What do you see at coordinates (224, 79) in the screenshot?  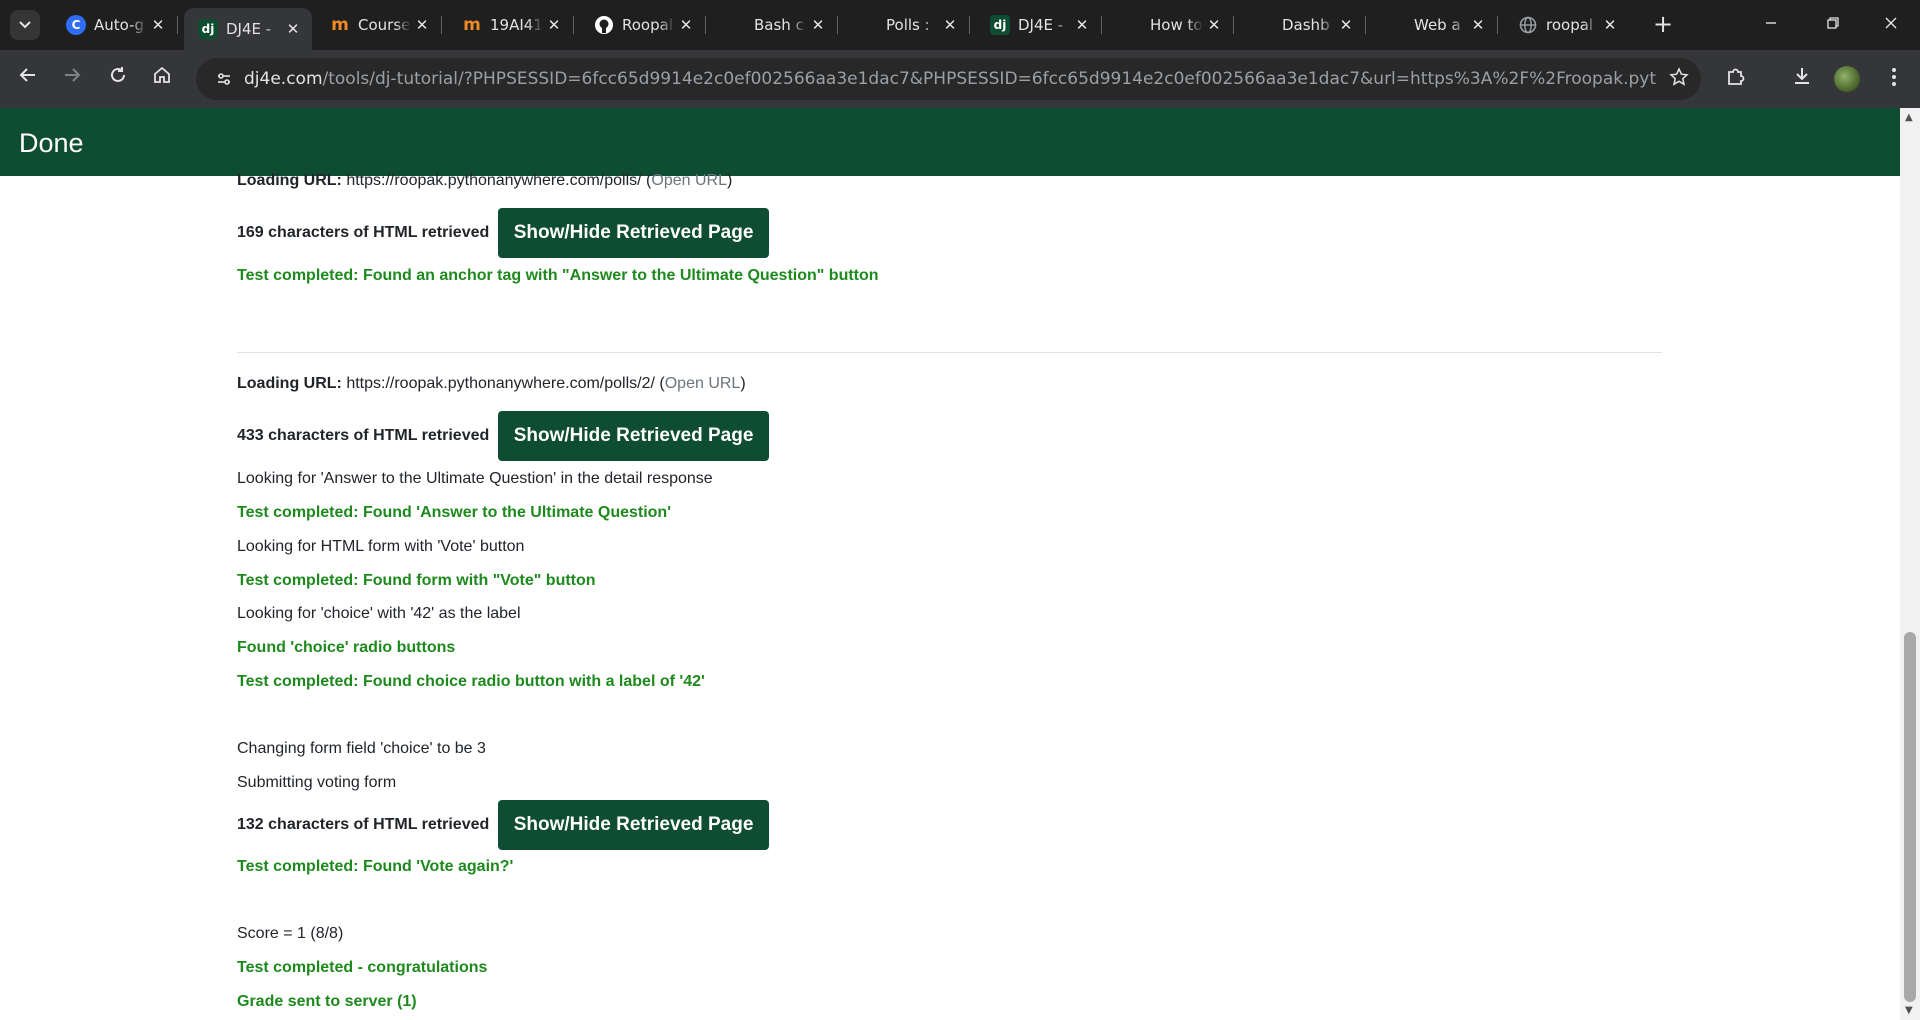 I see `site-settings-icon` at bounding box center [224, 79].